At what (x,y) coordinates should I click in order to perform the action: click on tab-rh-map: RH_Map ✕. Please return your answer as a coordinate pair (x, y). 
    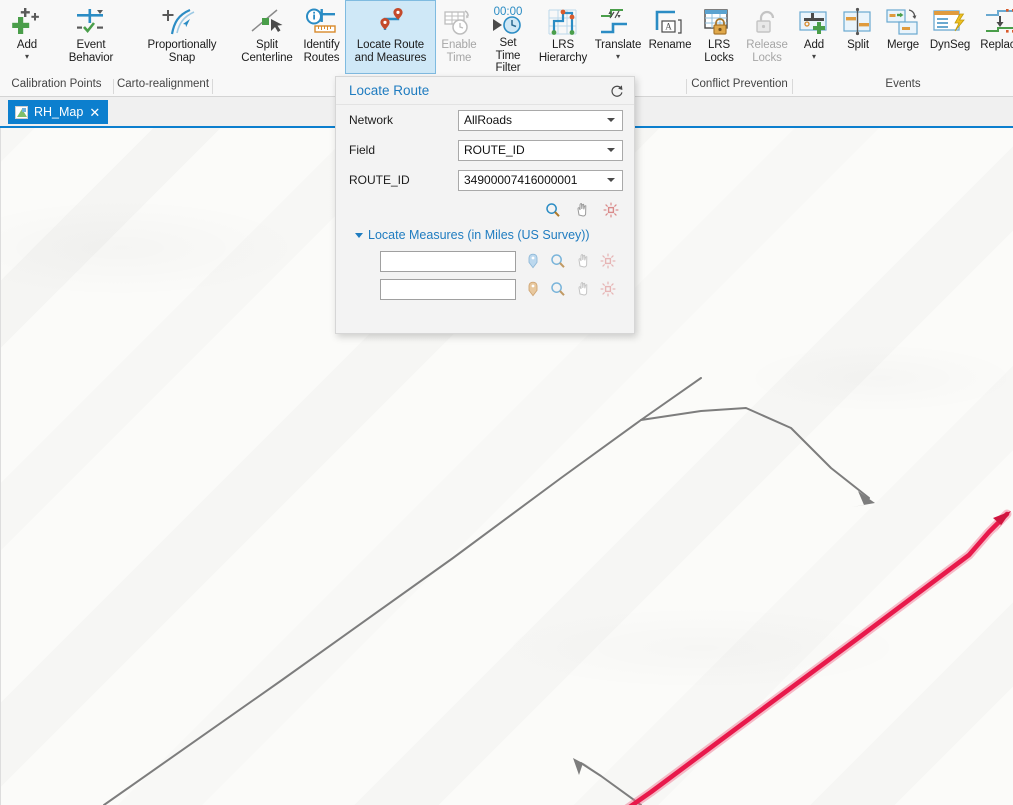
    Looking at the image, I should click on (58, 112).